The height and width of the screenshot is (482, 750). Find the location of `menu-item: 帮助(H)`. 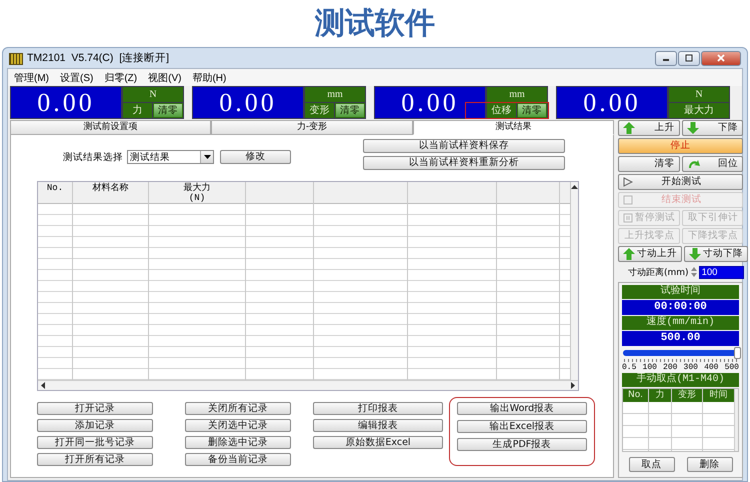

menu-item: 帮助(H) is located at coordinates (209, 77).